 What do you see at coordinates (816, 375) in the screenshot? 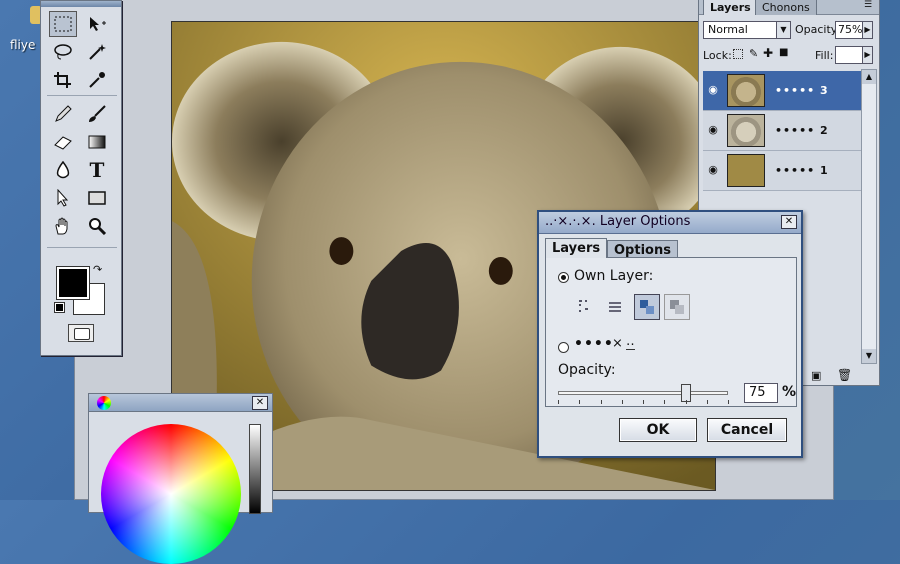
I see `new-layer-icon: ▣` at bounding box center [816, 375].